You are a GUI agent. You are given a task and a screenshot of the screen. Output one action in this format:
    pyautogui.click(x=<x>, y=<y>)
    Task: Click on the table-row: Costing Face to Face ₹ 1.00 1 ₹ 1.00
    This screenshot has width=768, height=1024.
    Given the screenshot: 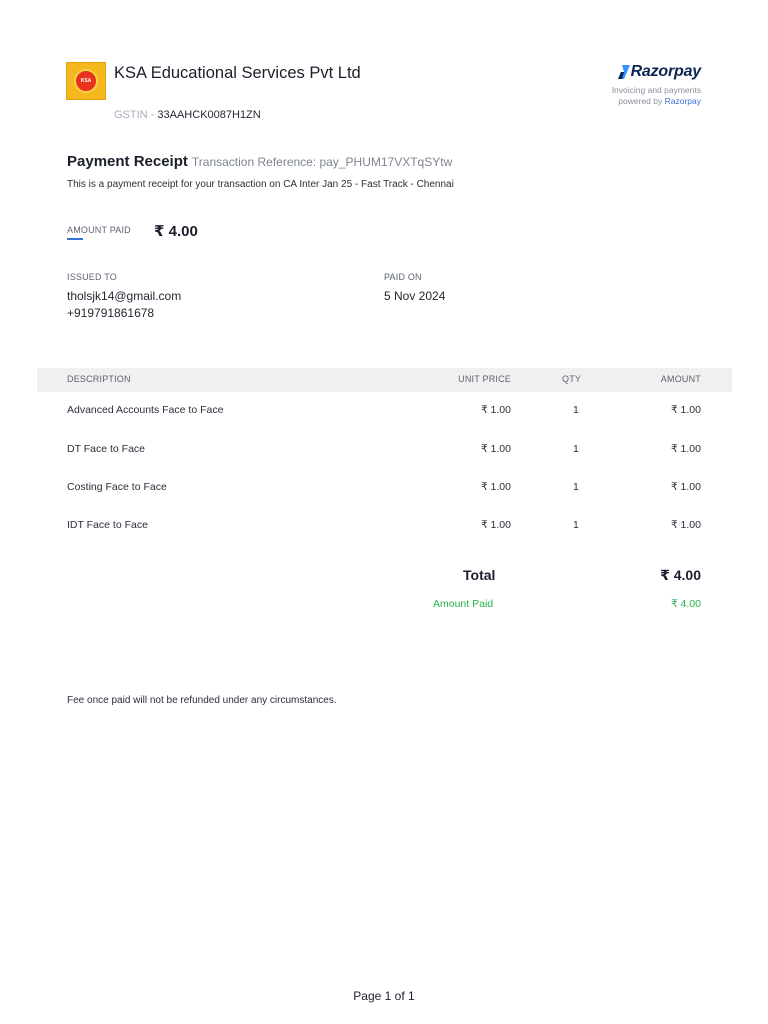 What is the action you would take?
    pyautogui.click(x=384, y=490)
    